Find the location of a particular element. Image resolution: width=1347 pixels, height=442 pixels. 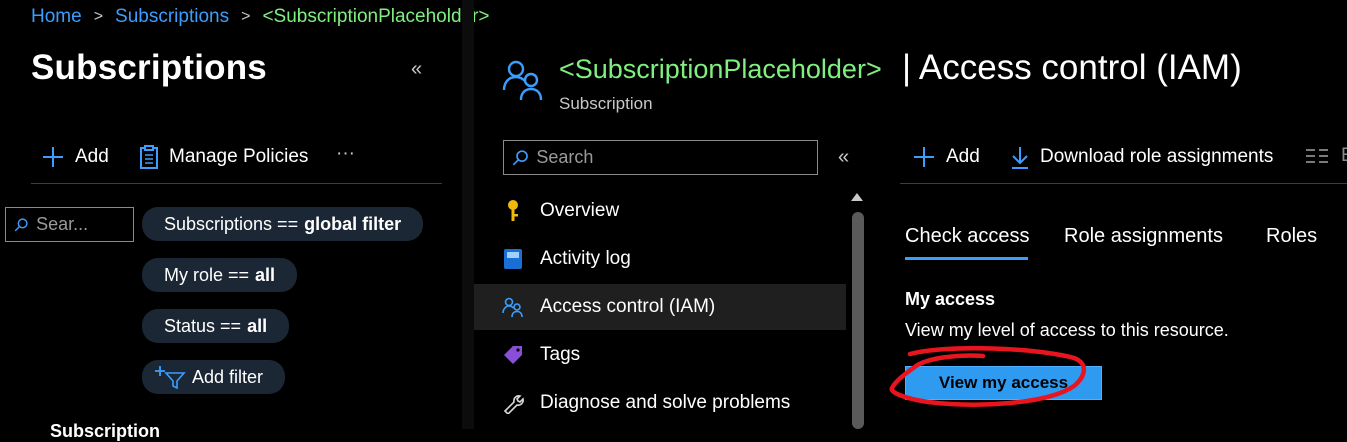

more-options-button: ··· is located at coordinates (345, 154).